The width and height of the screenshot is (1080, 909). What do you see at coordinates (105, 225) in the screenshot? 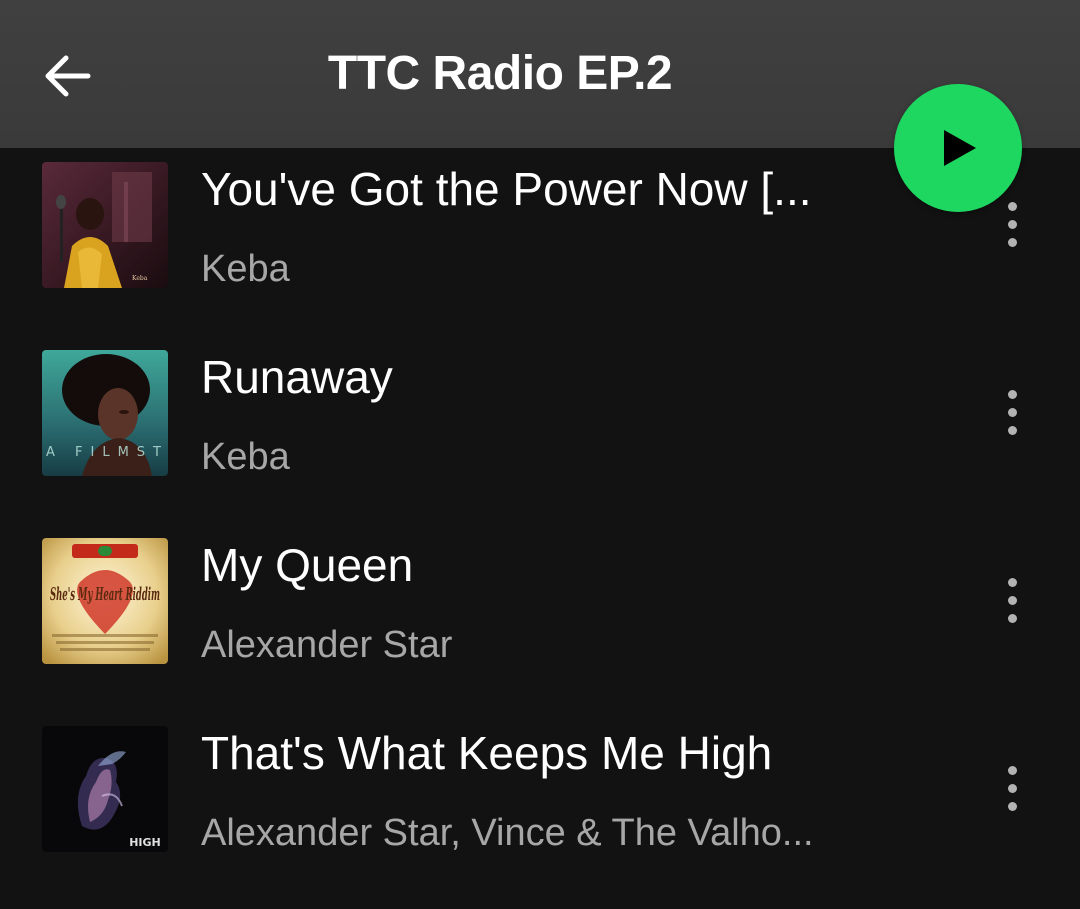
I see `album-art-keba-power: Keba` at bounding box center [105, 225].